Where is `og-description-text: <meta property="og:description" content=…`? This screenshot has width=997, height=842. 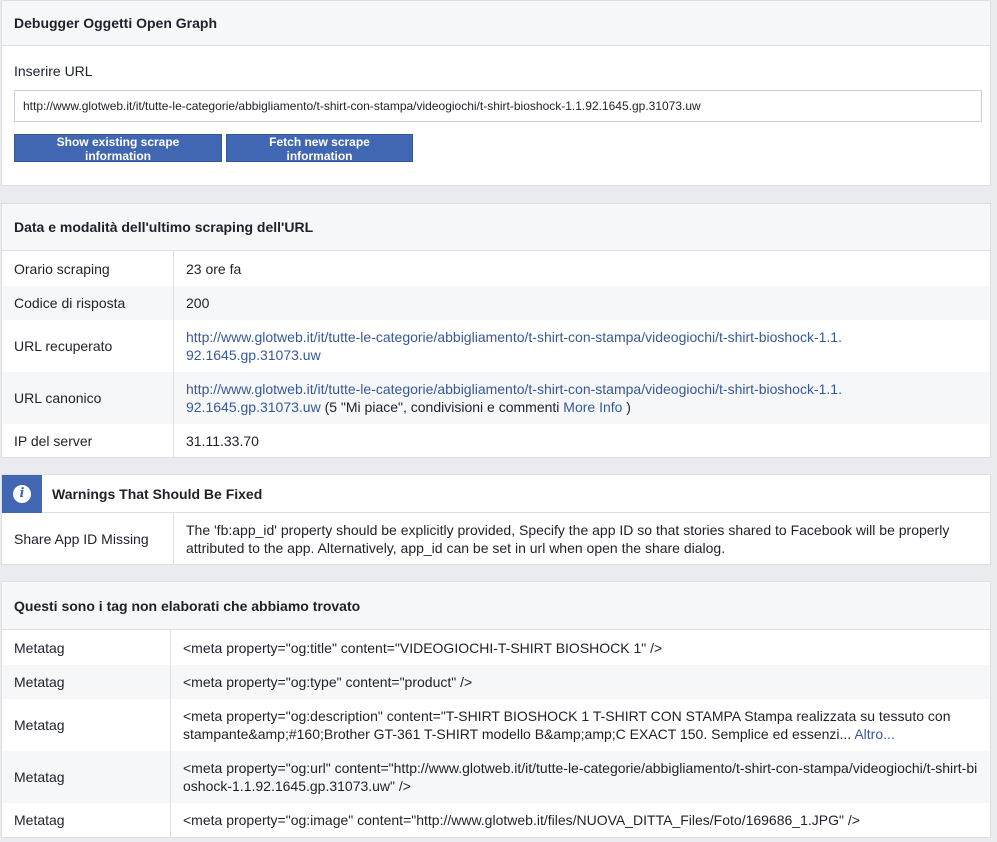
og-description-text: <meta property="og:description" content=… is located at coordinates (567, 725).